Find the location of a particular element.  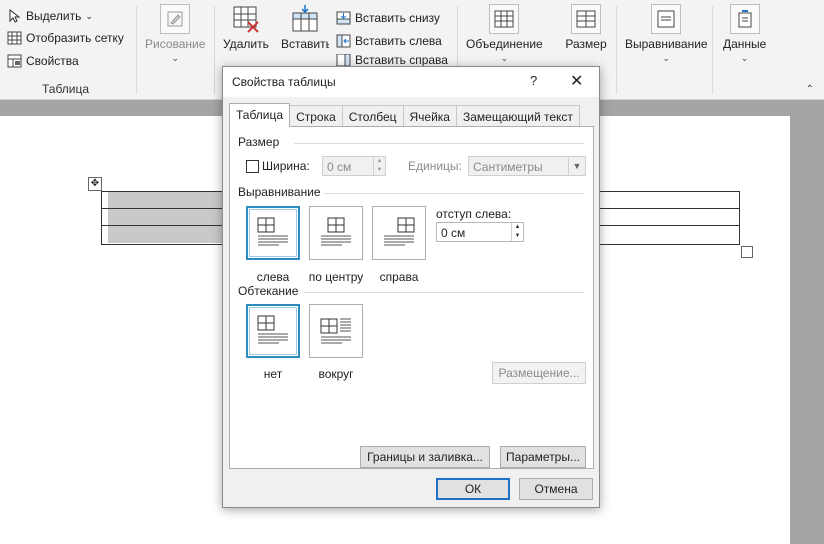

merge-button: Объединение ⌄ is located at coordinates (504, 33).